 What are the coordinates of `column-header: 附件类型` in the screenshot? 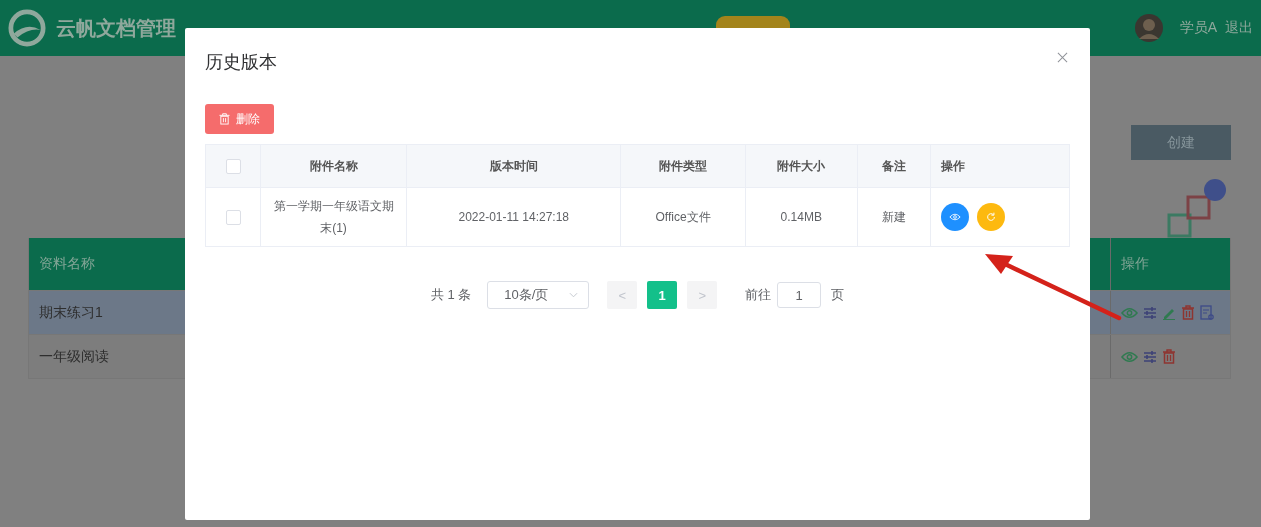 It's located at (683, 165).